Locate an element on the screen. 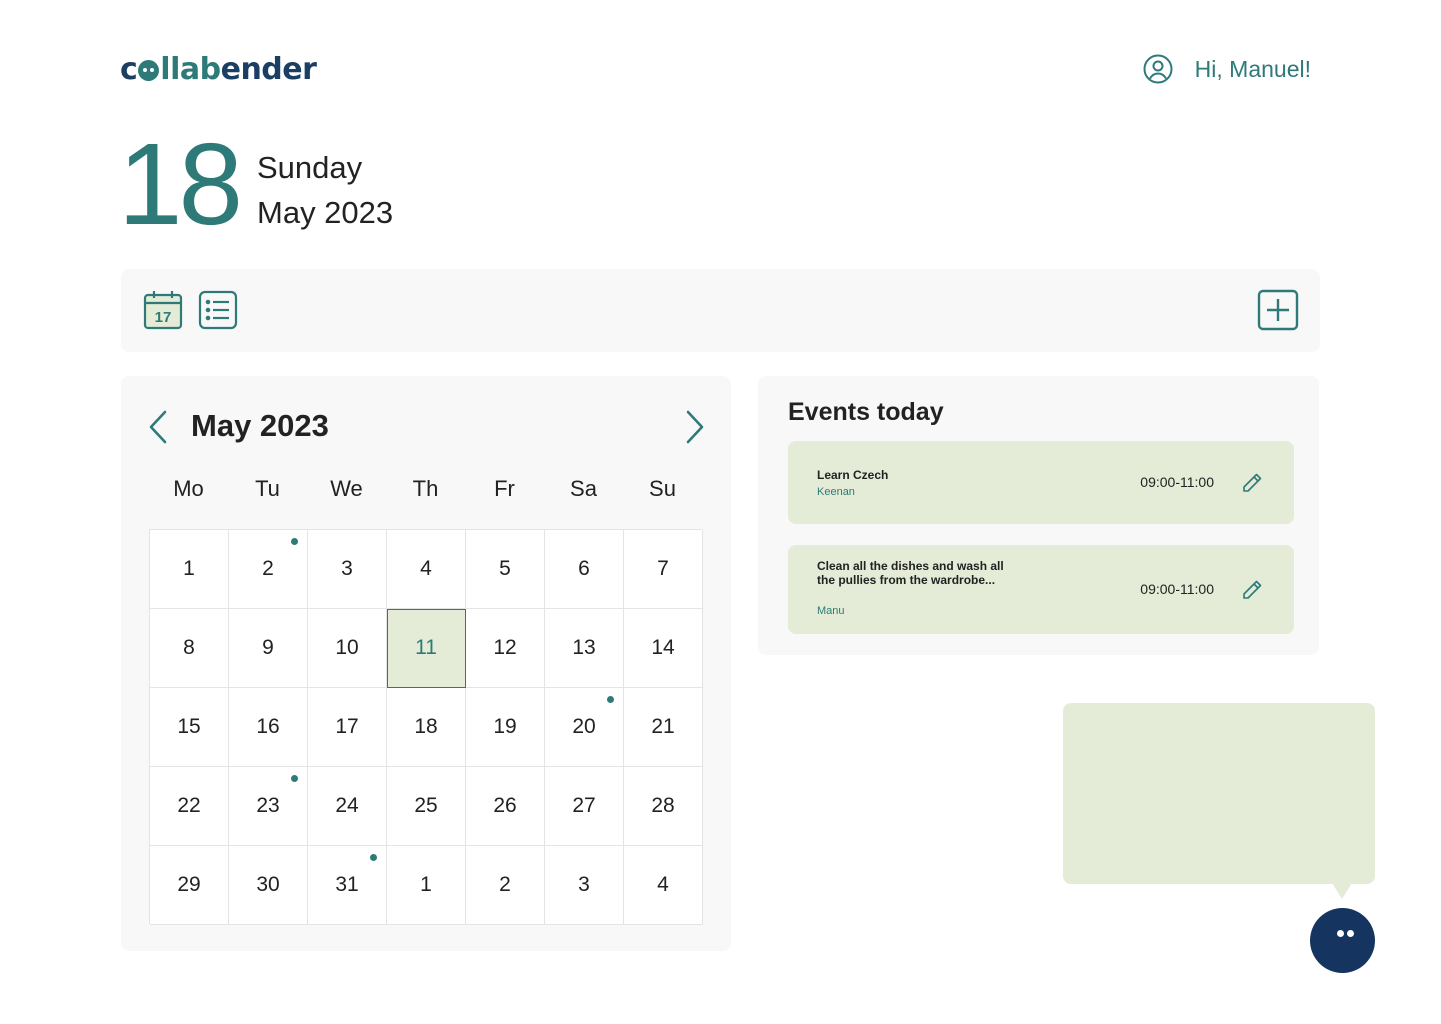 The width and height of the screenshot is (1441, 1024). calendar-day: 9 is located at coordinates (268, 648).